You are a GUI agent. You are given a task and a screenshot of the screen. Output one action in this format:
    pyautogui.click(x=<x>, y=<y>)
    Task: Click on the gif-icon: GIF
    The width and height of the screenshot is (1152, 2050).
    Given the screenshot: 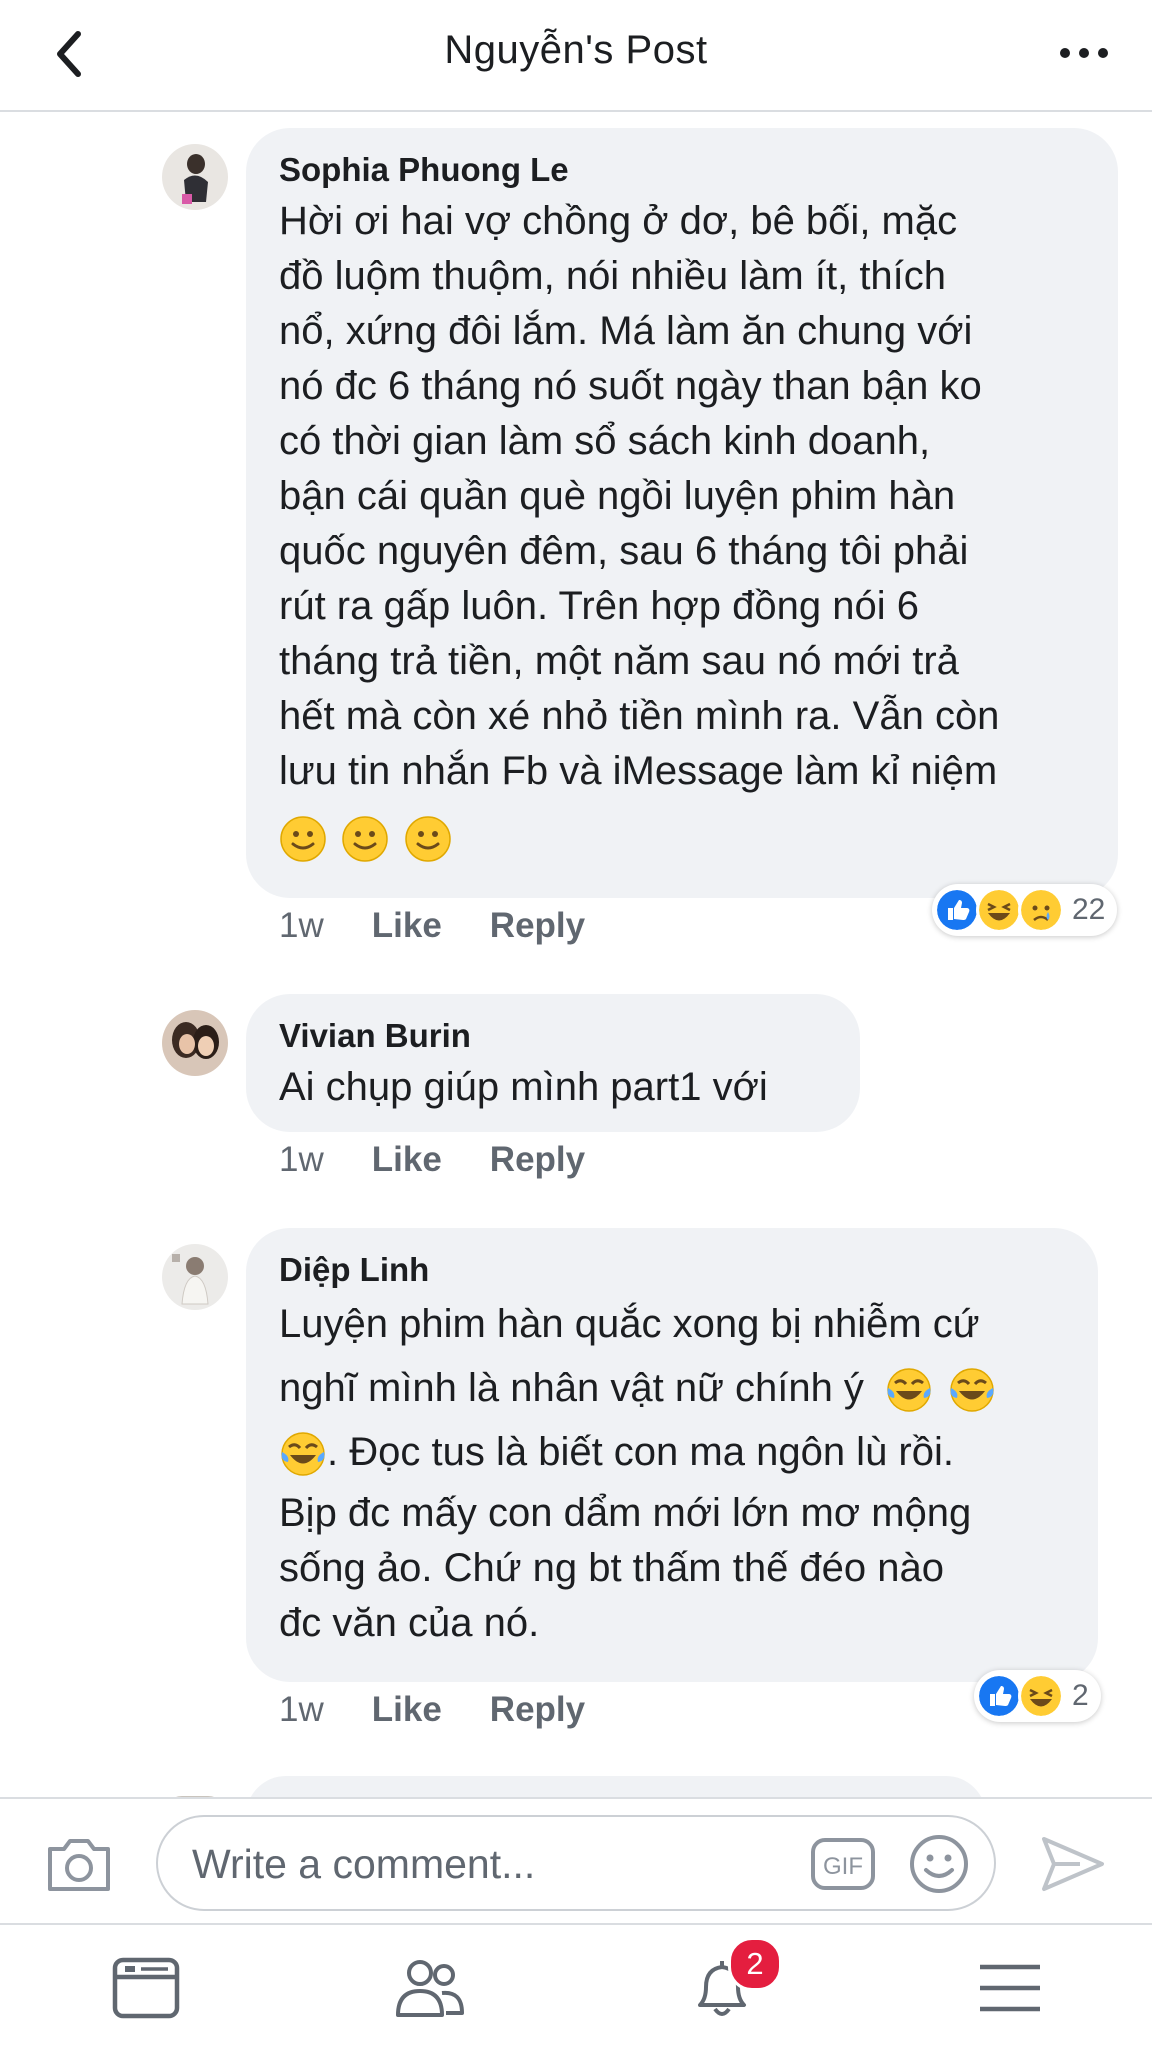 What is the action you would take?
    pyautogui.click(x=843, y=1864)
    